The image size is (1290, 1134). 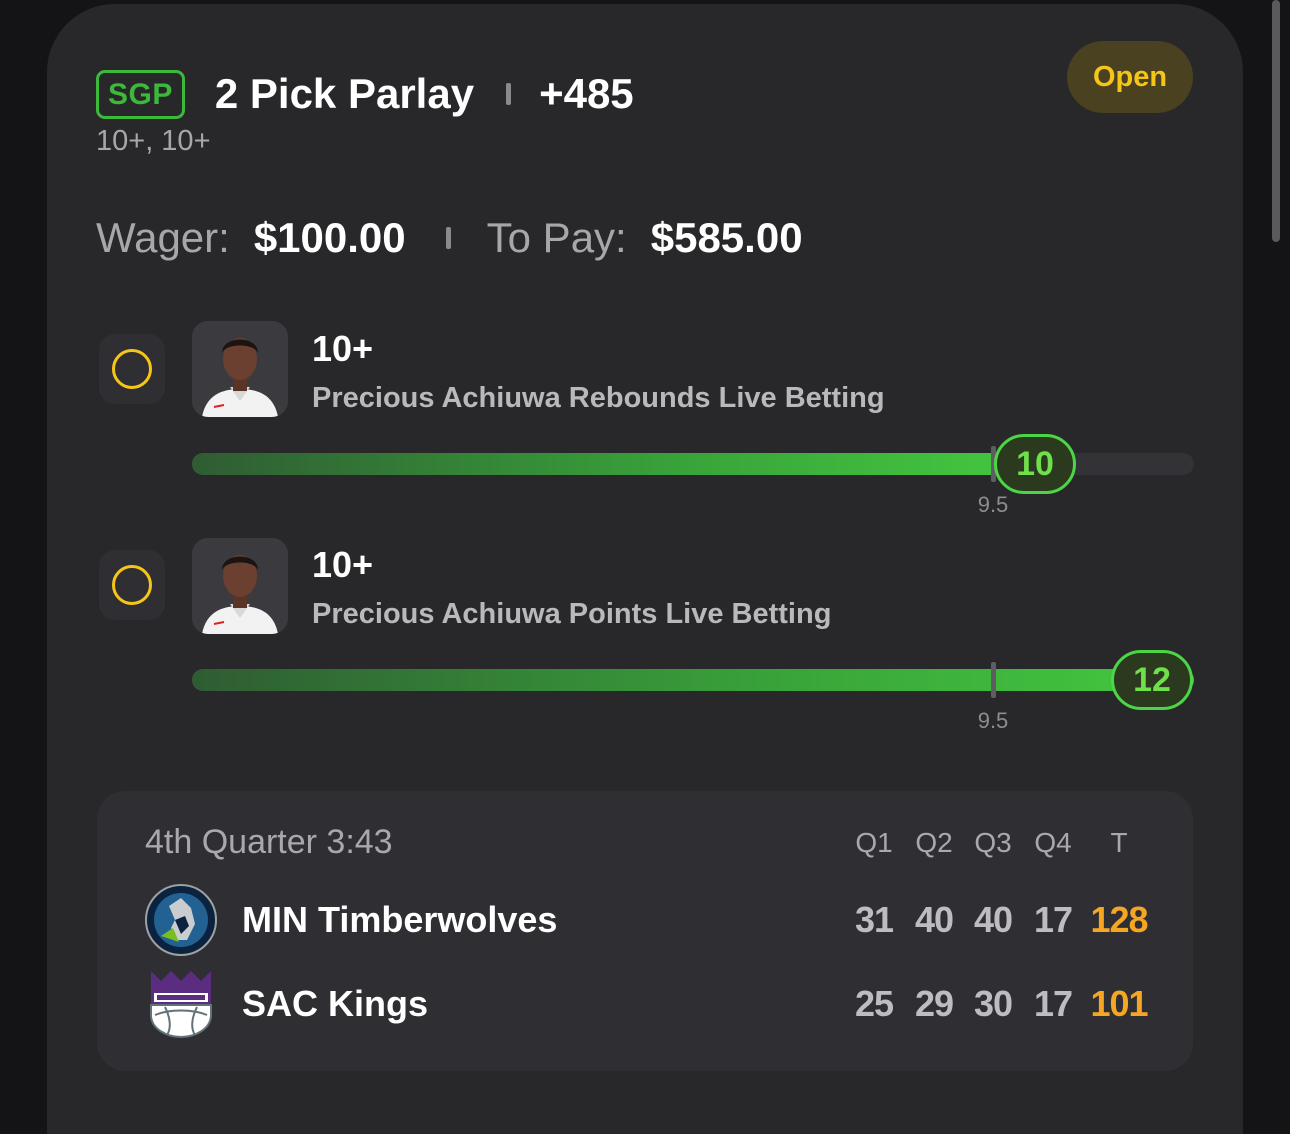 What do you see at coordinates (1053, 842) in the screenshot?
I see `quarter-header: Q4` at bounding box center [1053, 842].